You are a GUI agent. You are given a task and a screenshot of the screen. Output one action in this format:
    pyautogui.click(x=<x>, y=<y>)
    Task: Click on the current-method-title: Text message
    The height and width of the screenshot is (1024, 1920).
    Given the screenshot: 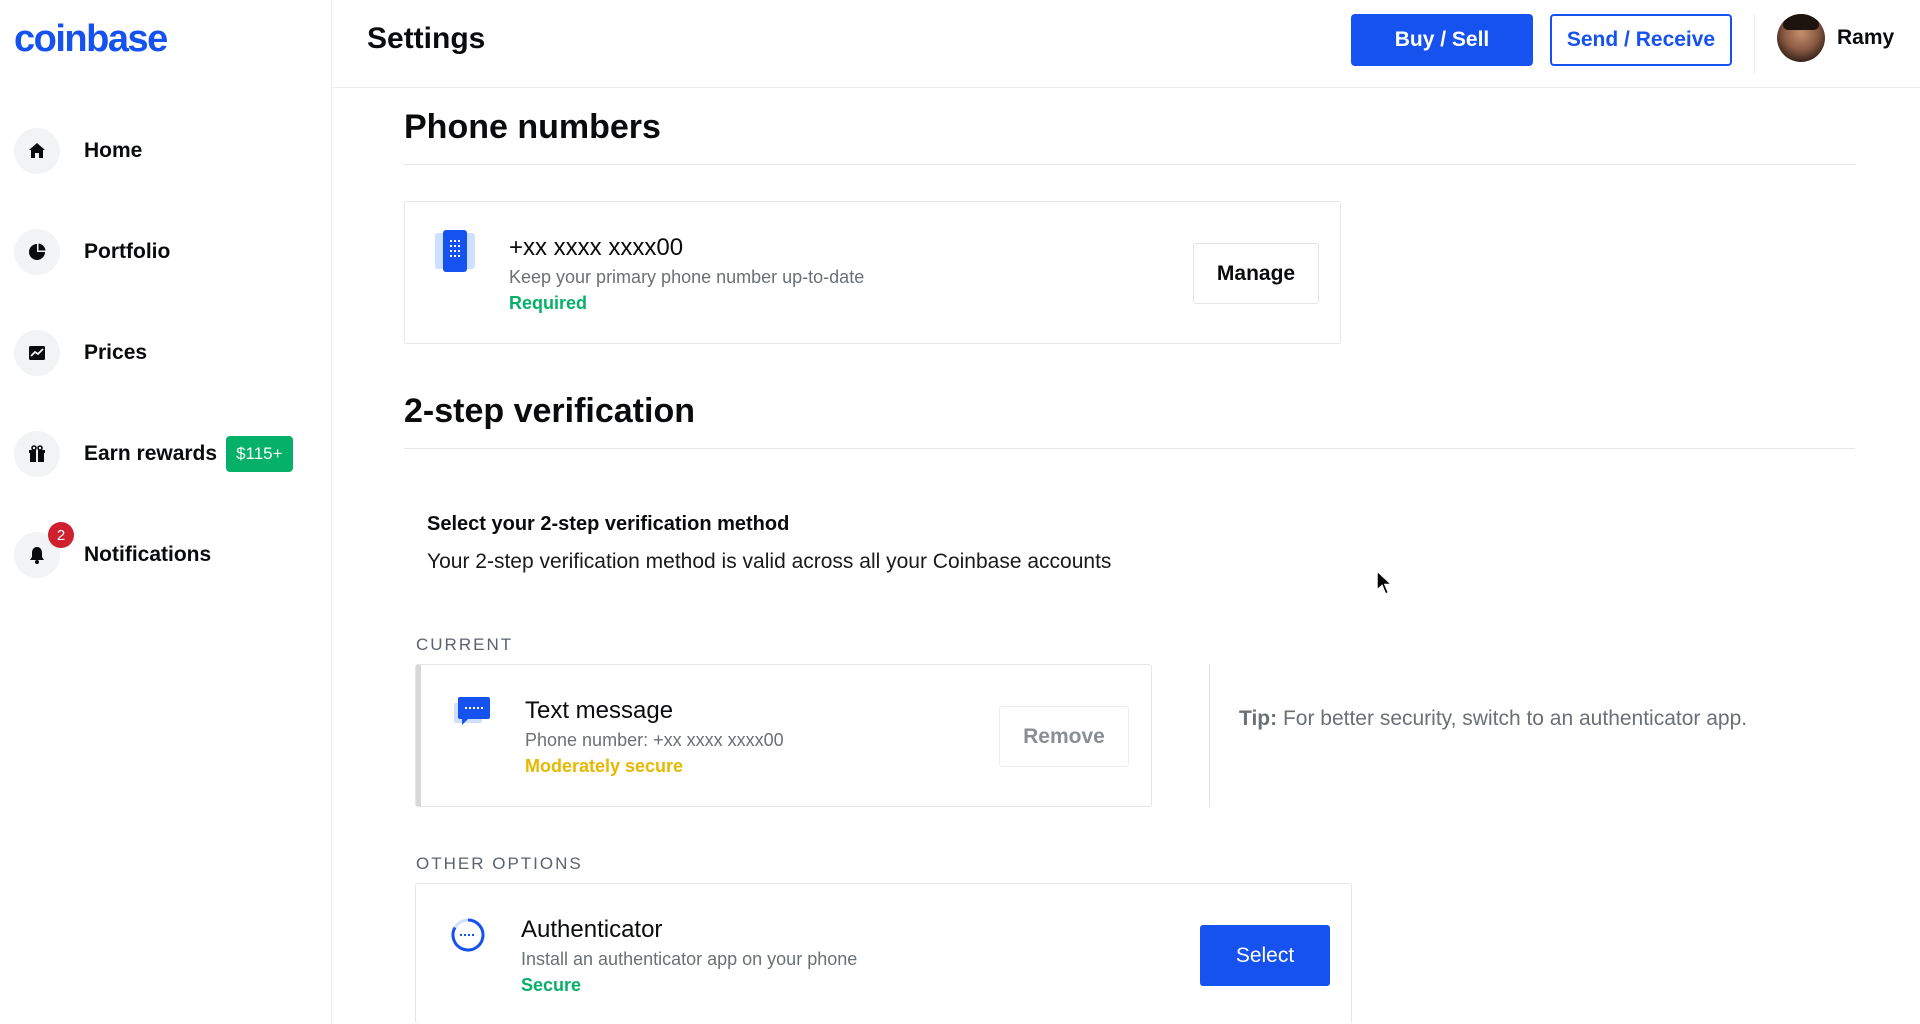 What is the action you would take?
    pyautogui.click(x=599, y=710)
    